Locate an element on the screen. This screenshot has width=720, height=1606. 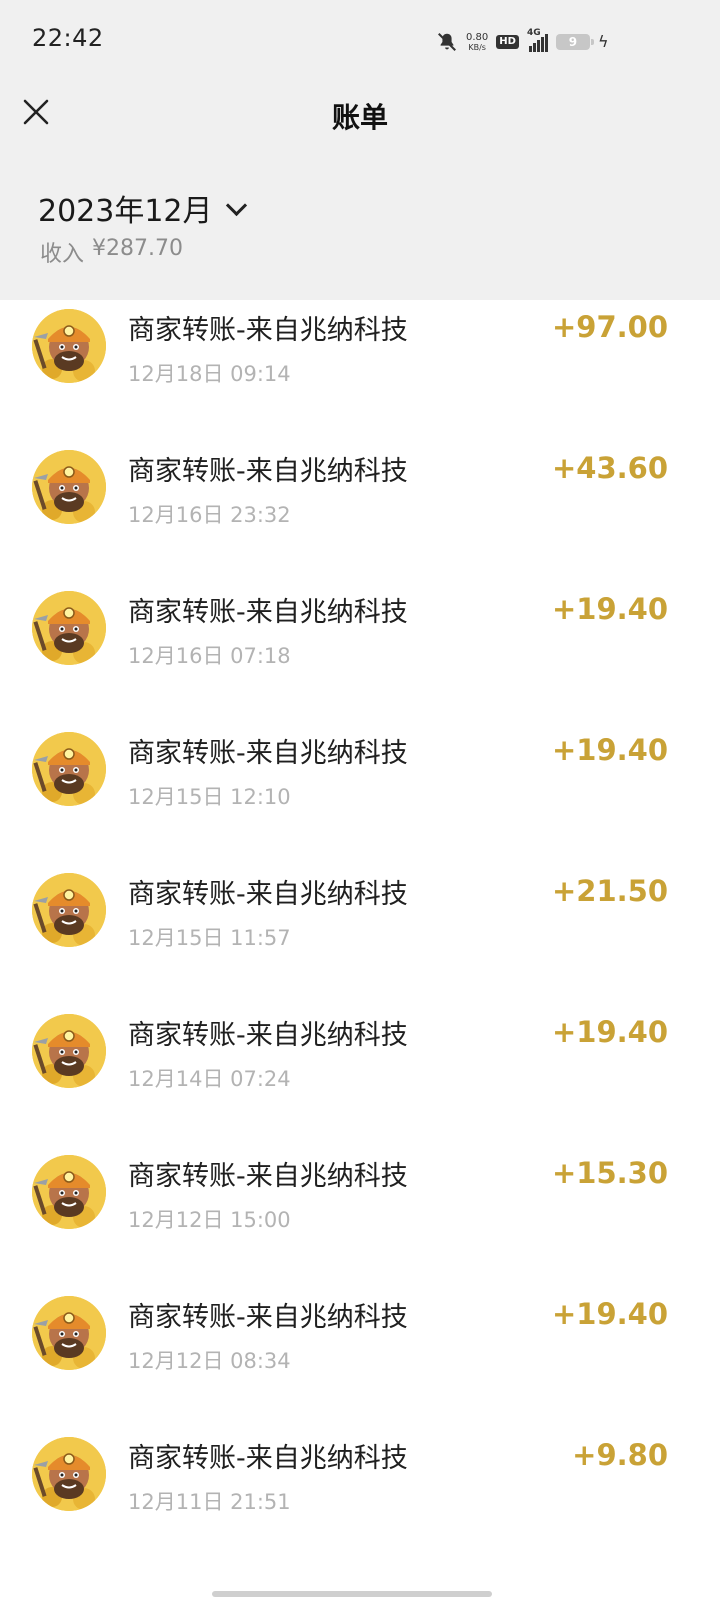
transaction-row: 商家转账-来自兆纳科技 12月14日 07:24 +19.40 is located at coordinates (360, 1075).